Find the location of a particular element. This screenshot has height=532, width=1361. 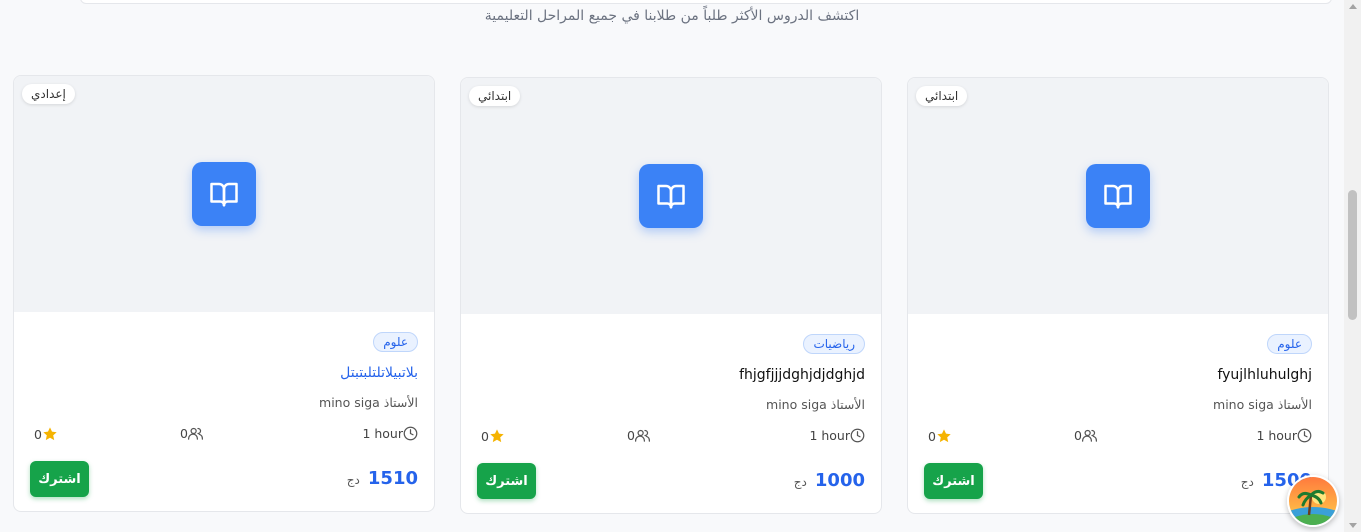

course-price: دج 1510 is located at coordinates (382, 478).